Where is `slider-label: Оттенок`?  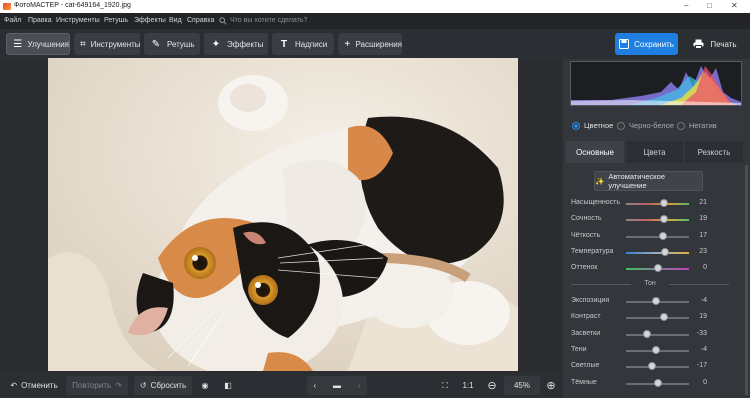
slider-label: Оттенок is located at coordinates (584, 267).